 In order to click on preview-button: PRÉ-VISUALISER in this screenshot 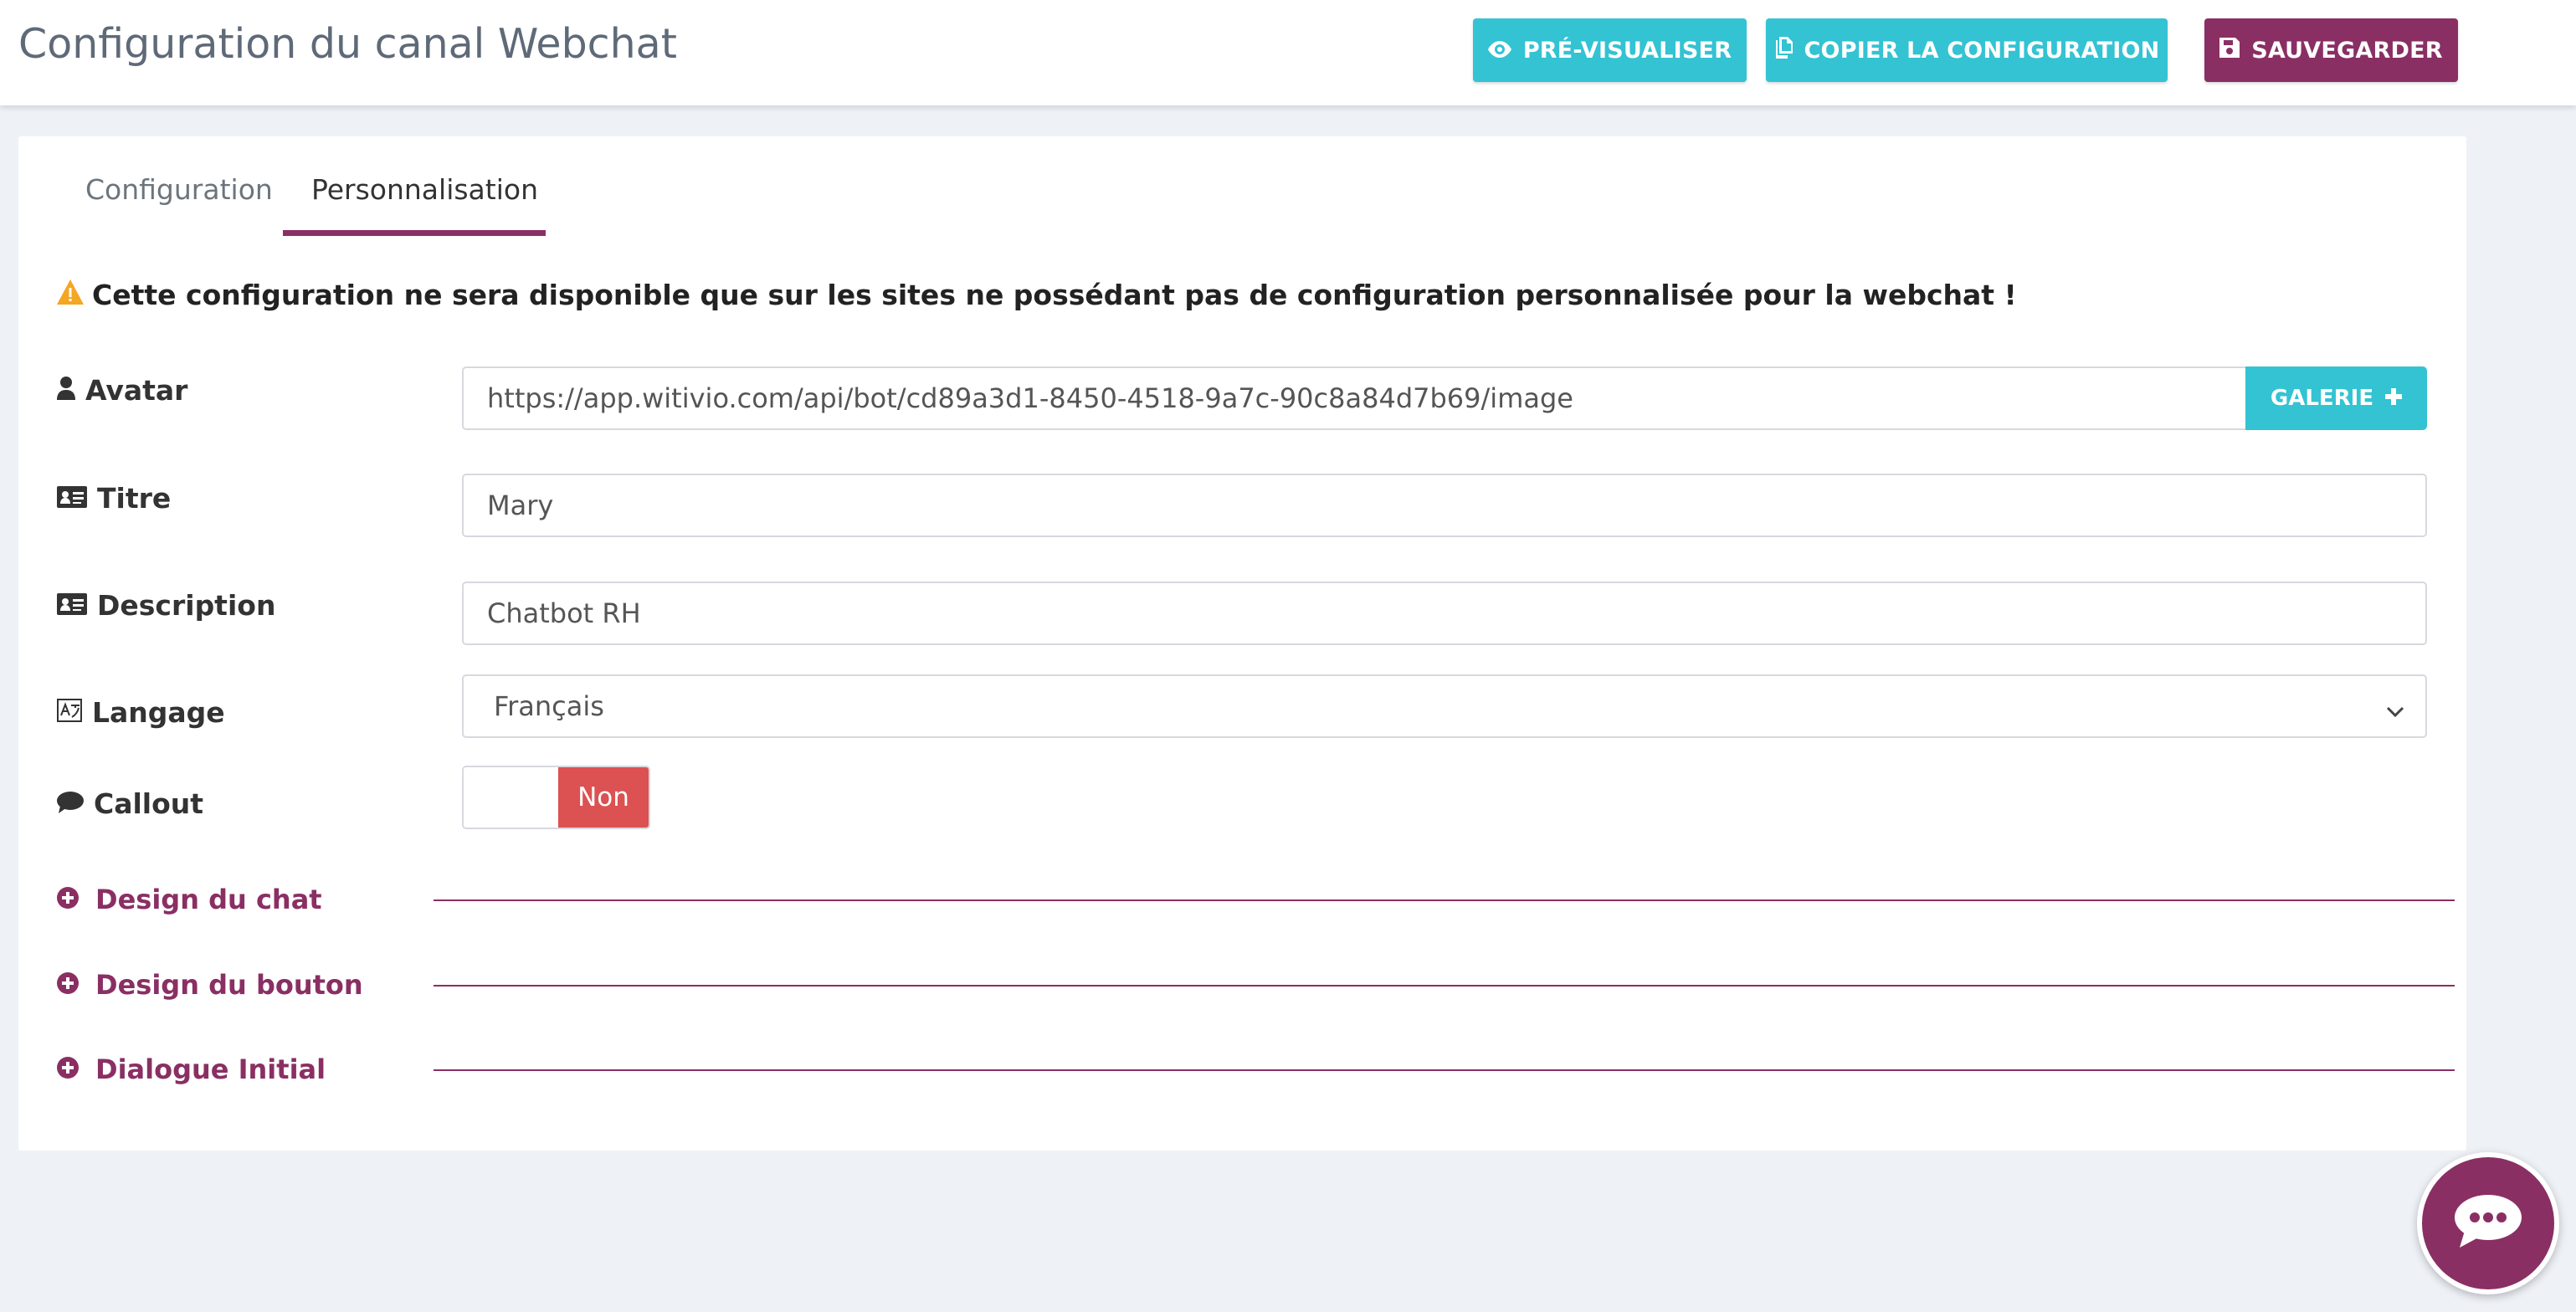, I will do `click(1610, 50)`.